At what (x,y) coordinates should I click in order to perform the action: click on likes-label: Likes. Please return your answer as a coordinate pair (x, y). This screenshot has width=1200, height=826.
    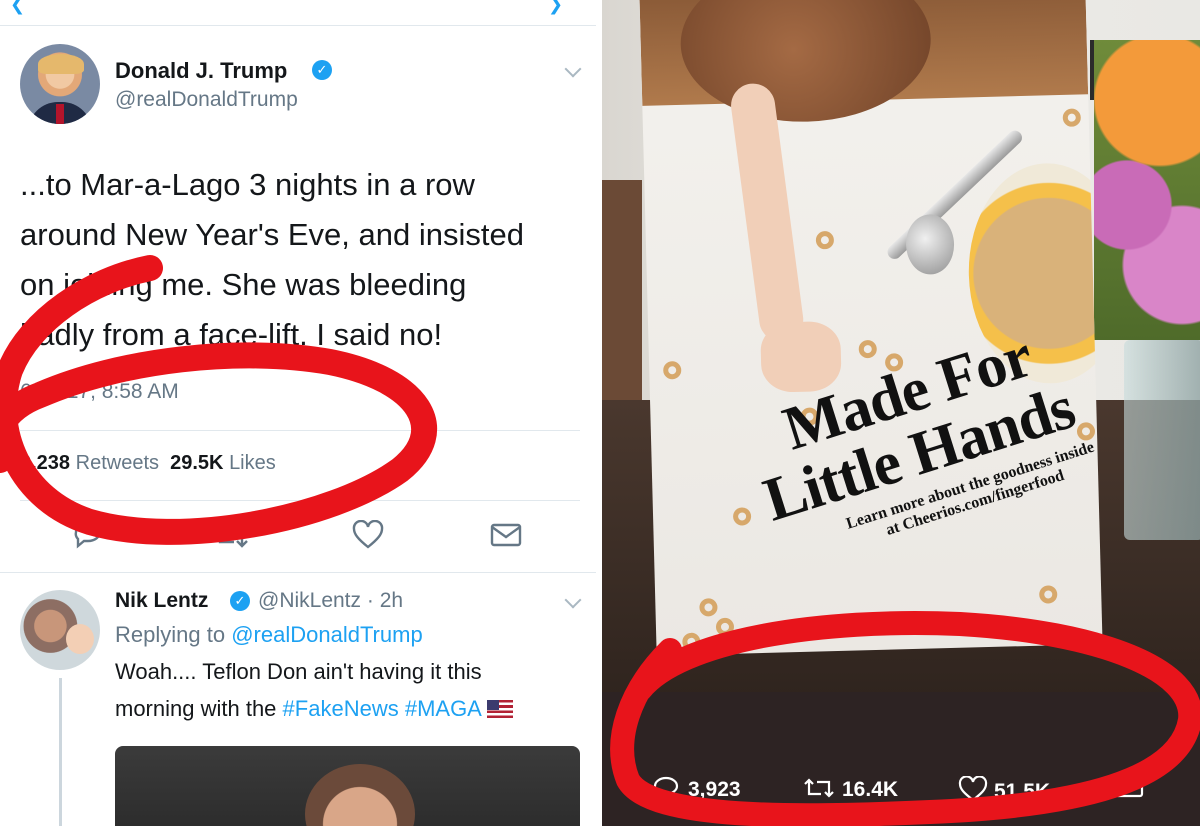
    Looking at the image, I should click on (252, 463).